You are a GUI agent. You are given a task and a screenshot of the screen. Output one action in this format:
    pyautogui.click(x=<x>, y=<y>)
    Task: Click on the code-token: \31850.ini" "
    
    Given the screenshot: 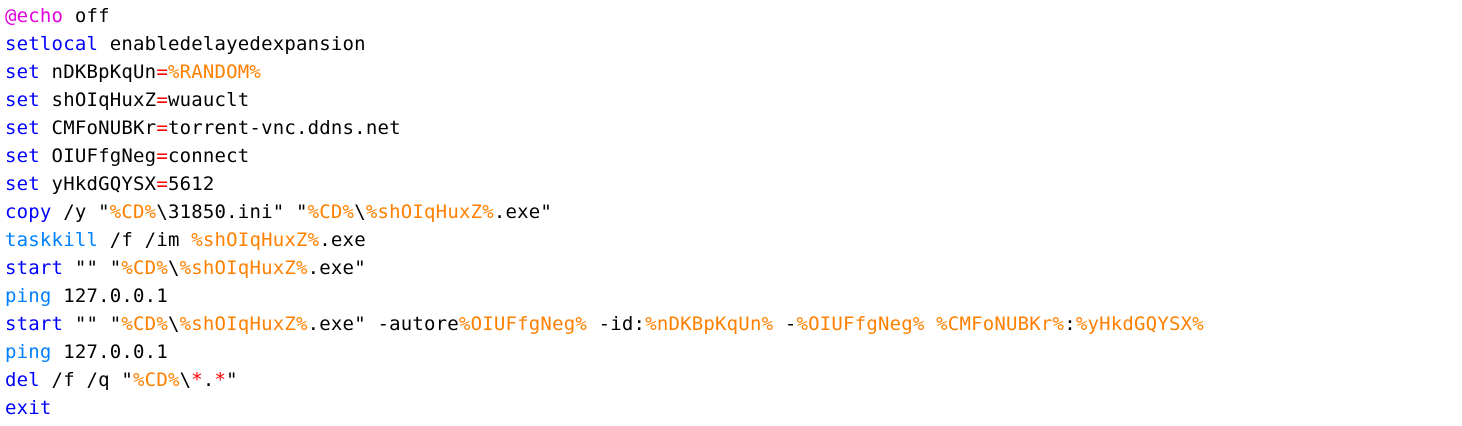 What is the action you would take?
    pyautogui.click(x=232, y=212)
    